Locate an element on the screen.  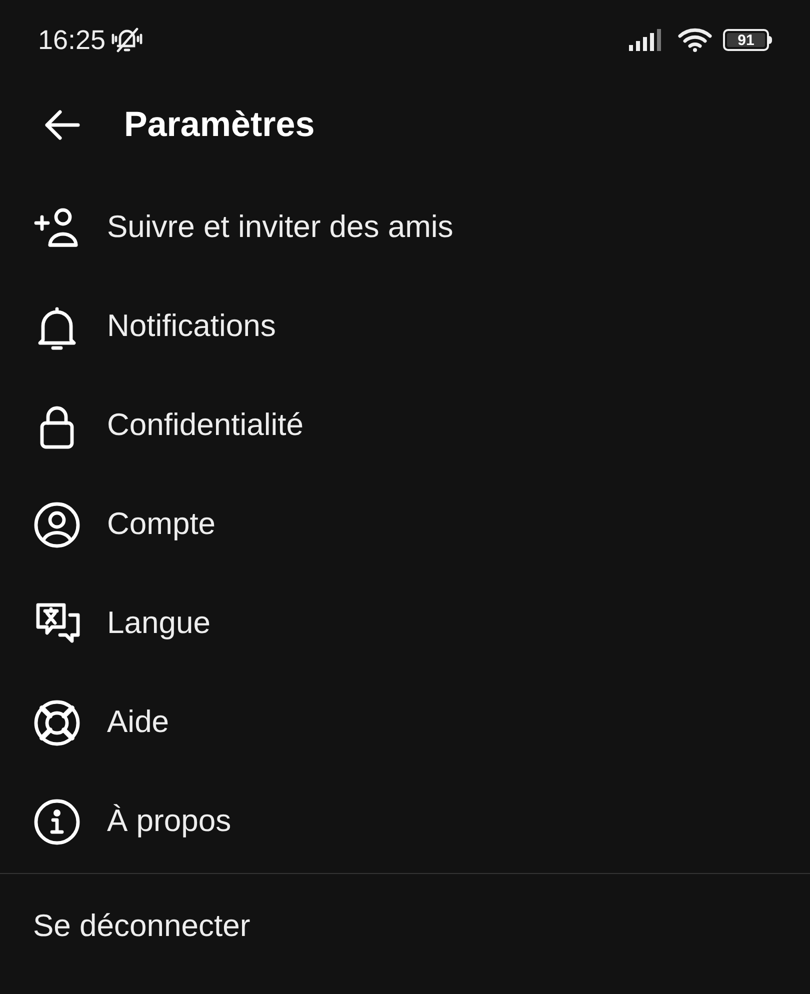
menu-item: Aide is located at coordinates (138, 722).